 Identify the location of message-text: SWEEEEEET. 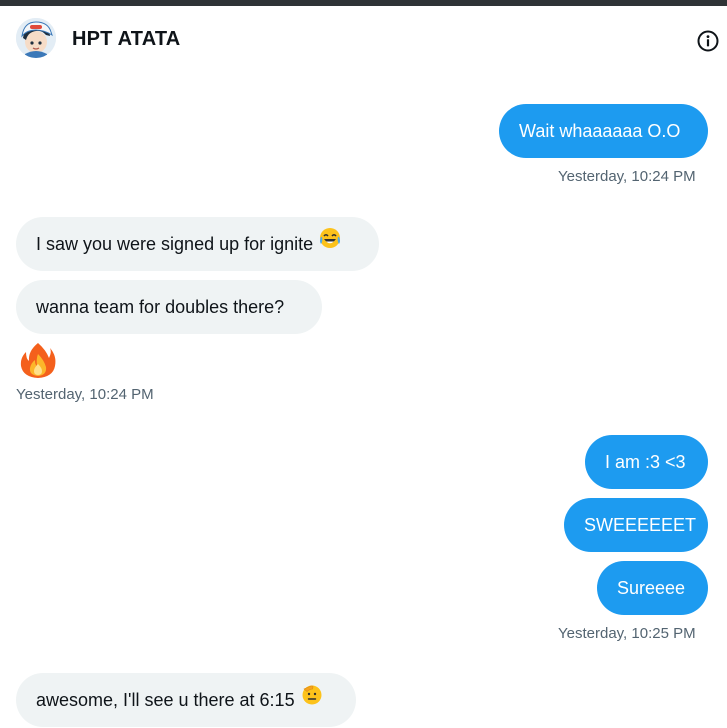
(640, 525).